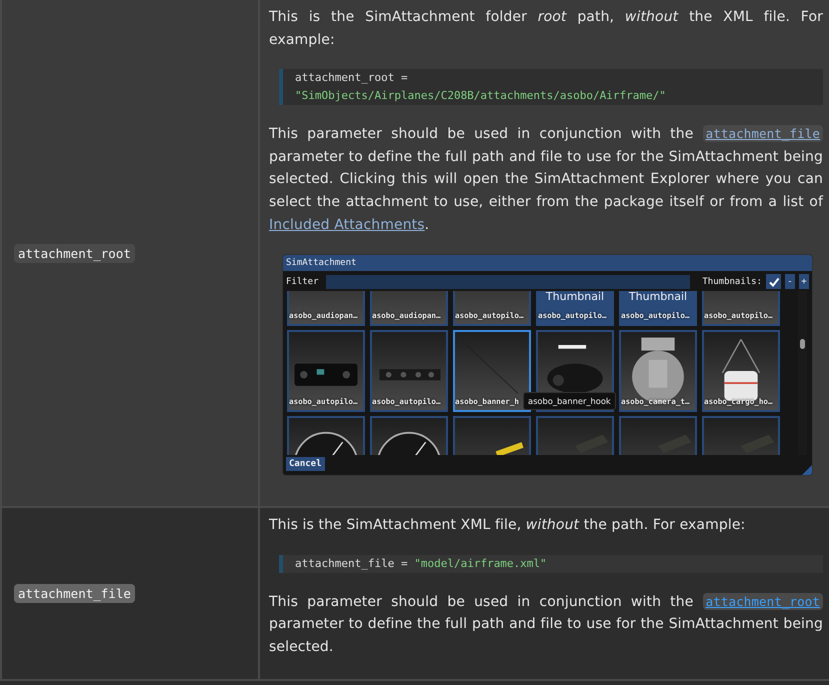  I want to click on resize-grip-icon, so click(807, 470).